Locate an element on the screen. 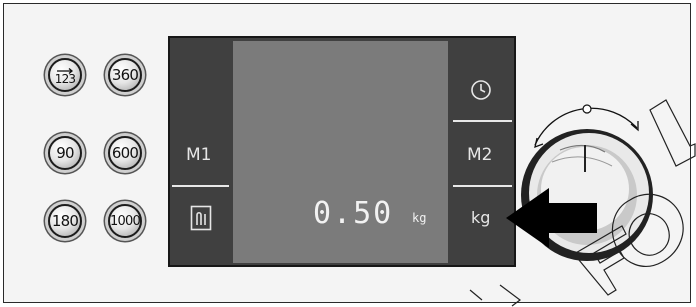  button-label: 600 is located at coordinates (125, 153).